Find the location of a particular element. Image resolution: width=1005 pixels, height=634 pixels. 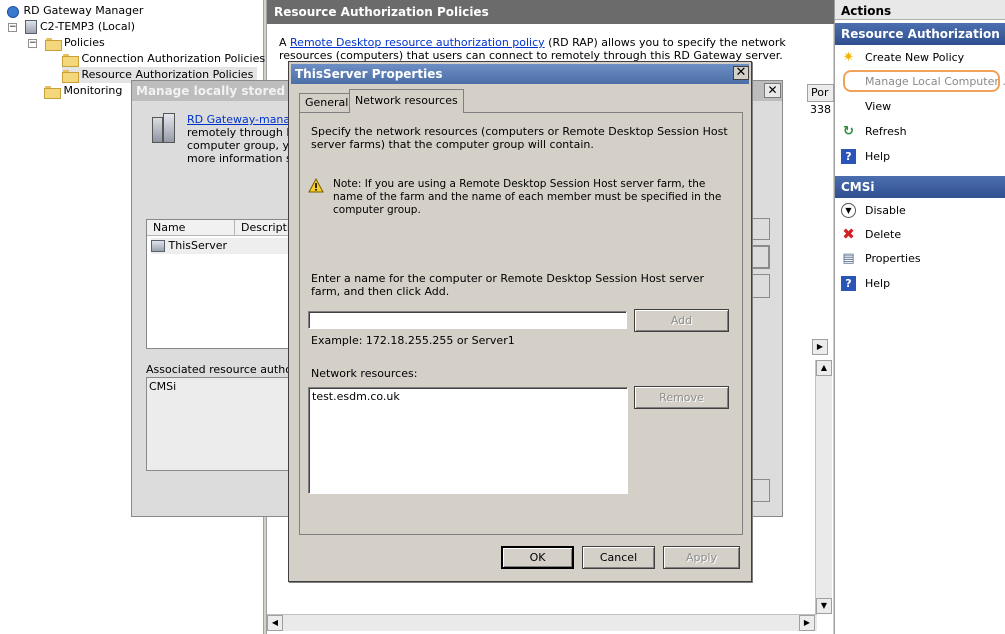

column-header-port: Por is located at coordinates (820, 93).